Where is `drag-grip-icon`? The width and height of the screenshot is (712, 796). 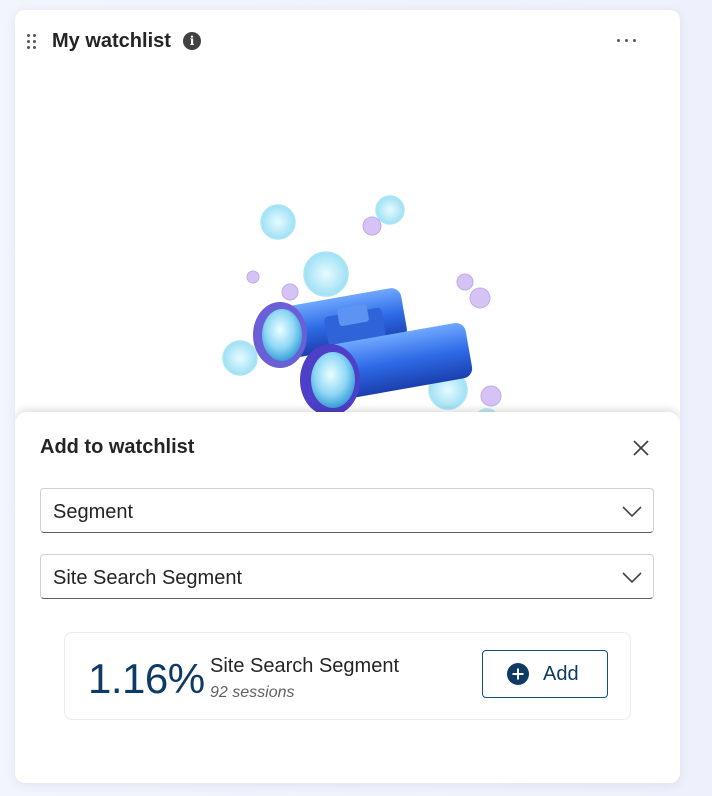 drag-grip-icon is located at coordinates (33, 42).